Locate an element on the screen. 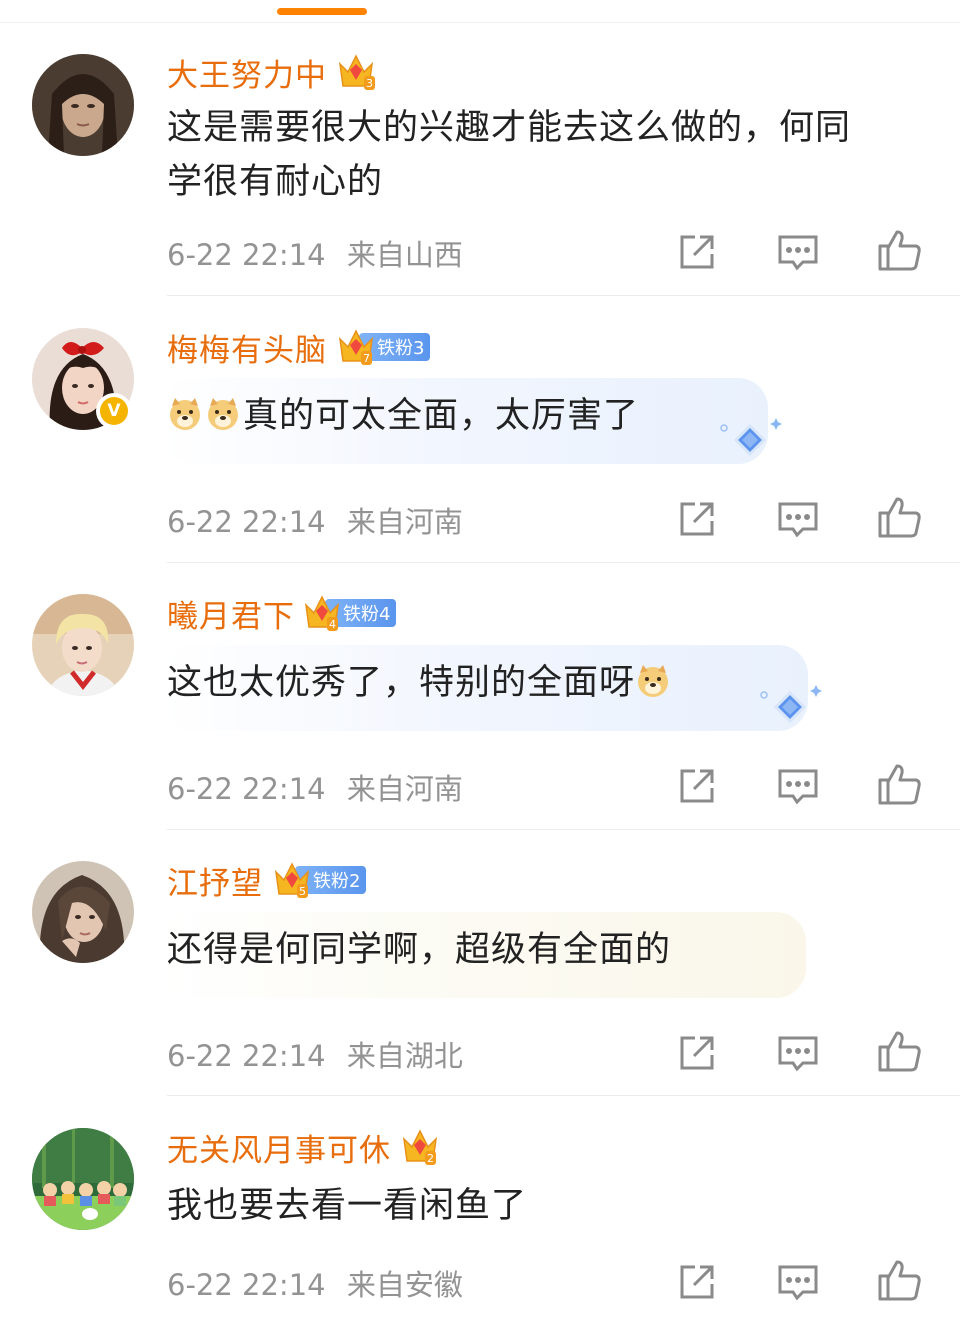  crown-badge-icon: 7 is located at coordinates (356, 347).